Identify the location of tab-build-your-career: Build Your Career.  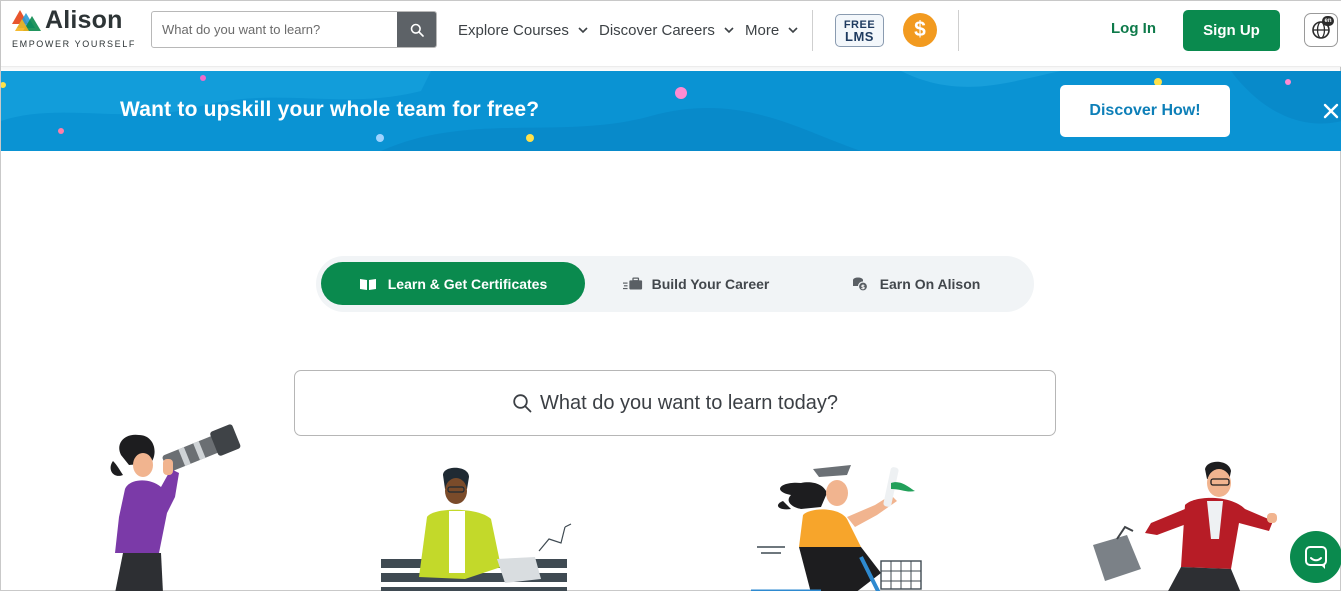
(696, 283).